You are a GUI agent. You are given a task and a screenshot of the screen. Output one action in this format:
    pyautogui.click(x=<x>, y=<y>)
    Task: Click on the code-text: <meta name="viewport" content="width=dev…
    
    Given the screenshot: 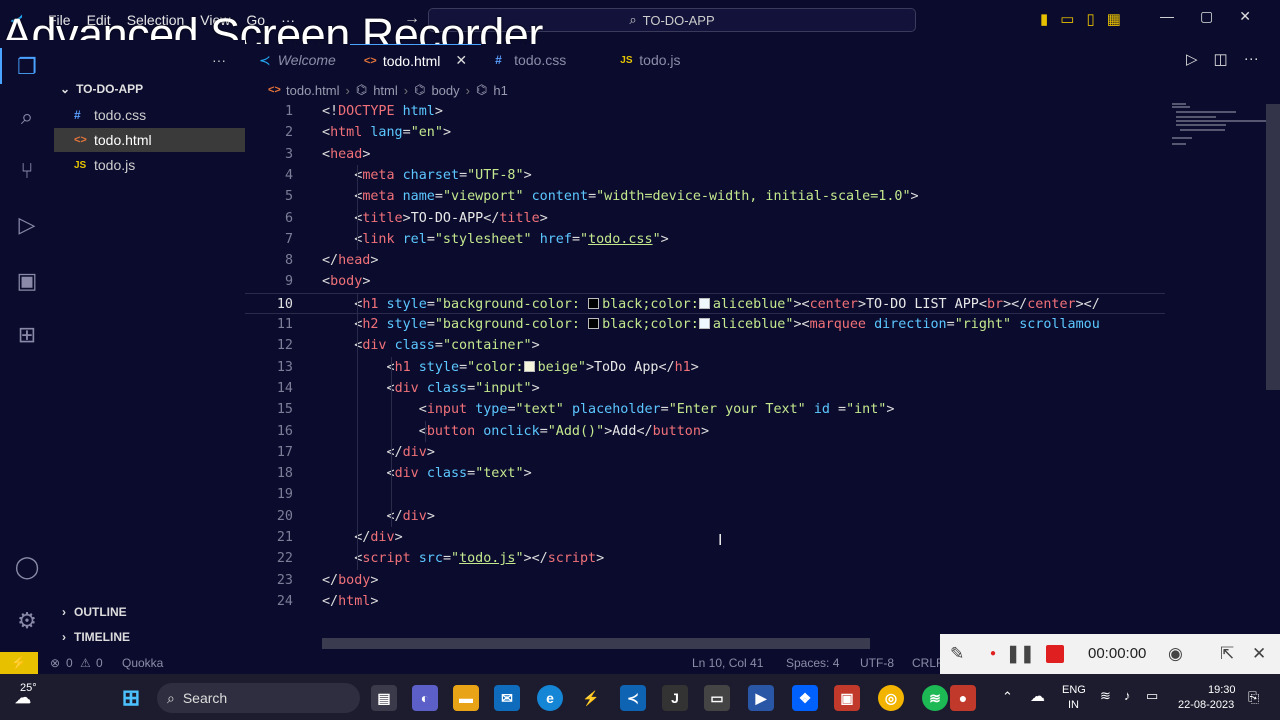 What is the action you would take?
    pyautogui.click(x=620, y=196)
    